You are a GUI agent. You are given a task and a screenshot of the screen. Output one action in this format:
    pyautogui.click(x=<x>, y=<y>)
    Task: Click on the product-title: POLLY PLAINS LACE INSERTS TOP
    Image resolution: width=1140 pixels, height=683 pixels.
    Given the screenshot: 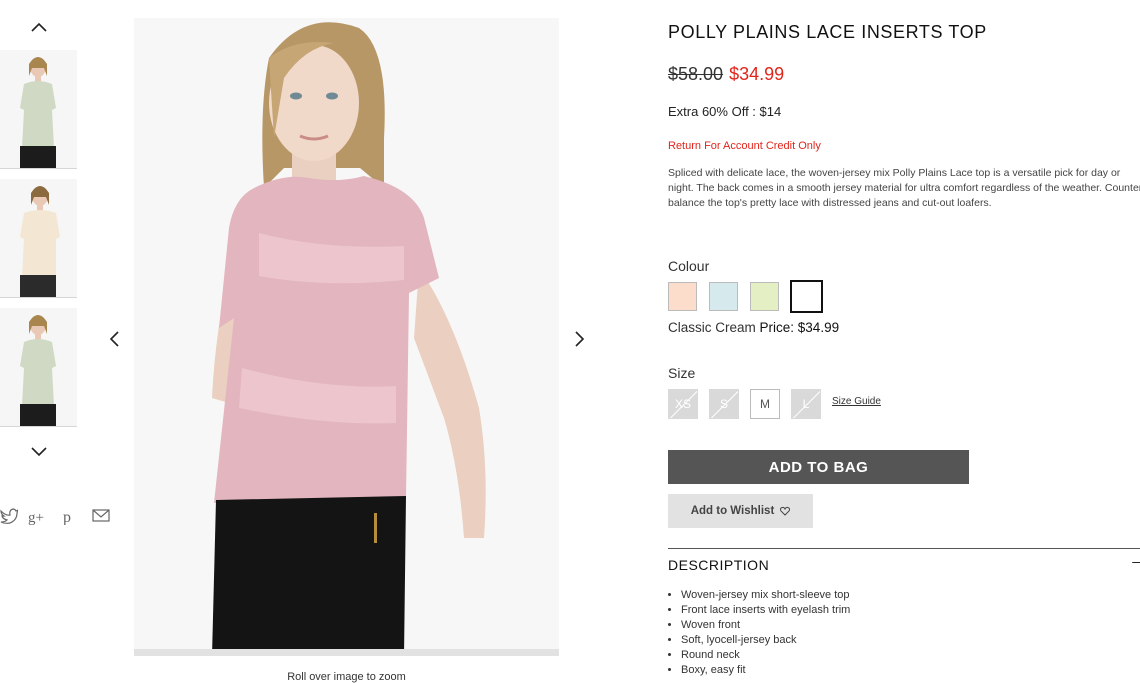 What is the action you would take?
    pyautogui.click(x=827, y=32)
    